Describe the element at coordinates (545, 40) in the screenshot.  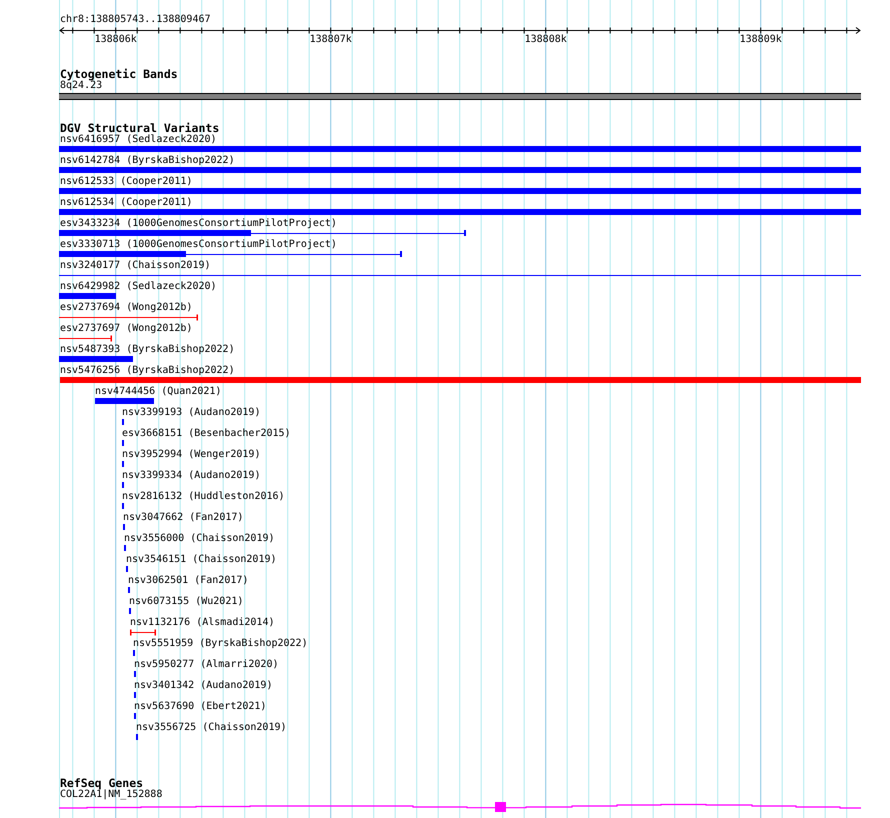
I see `tick-label: 138808k` at that location.